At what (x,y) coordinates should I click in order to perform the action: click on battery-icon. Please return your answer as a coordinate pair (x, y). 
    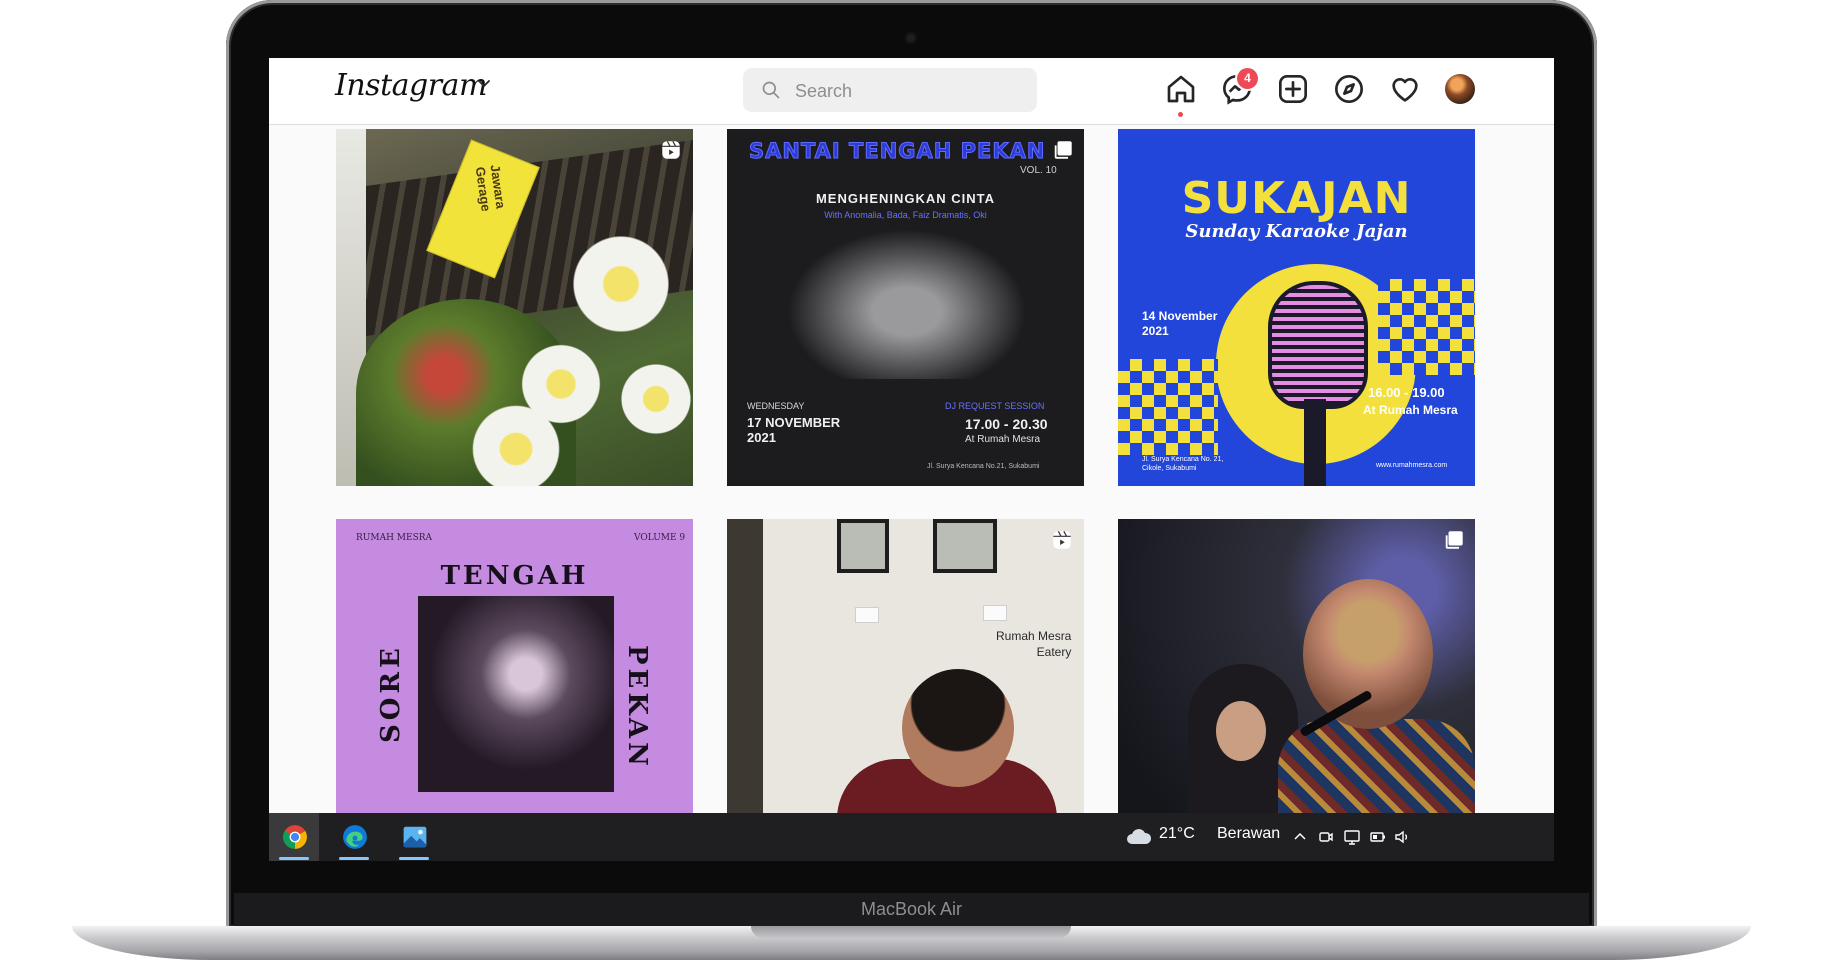
    Looking at the image, I should click on (1378, 837).